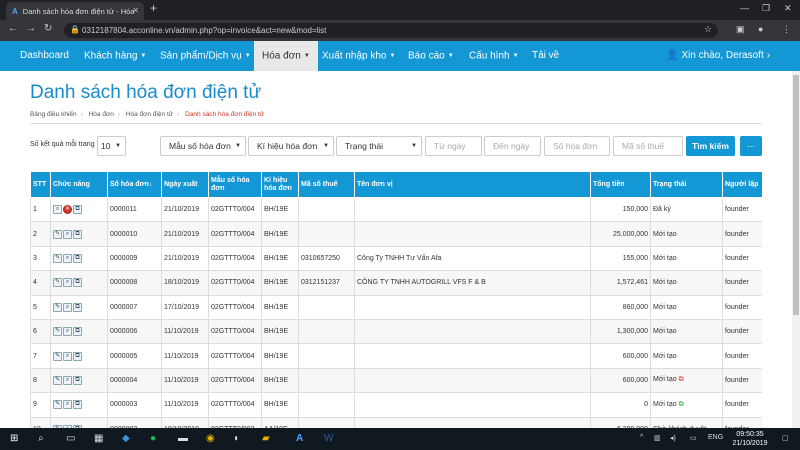  What do you see at coordinates (48, 28) in the screenshot?
I see `reload-icon: ↻` at bounding box center [48, 28].